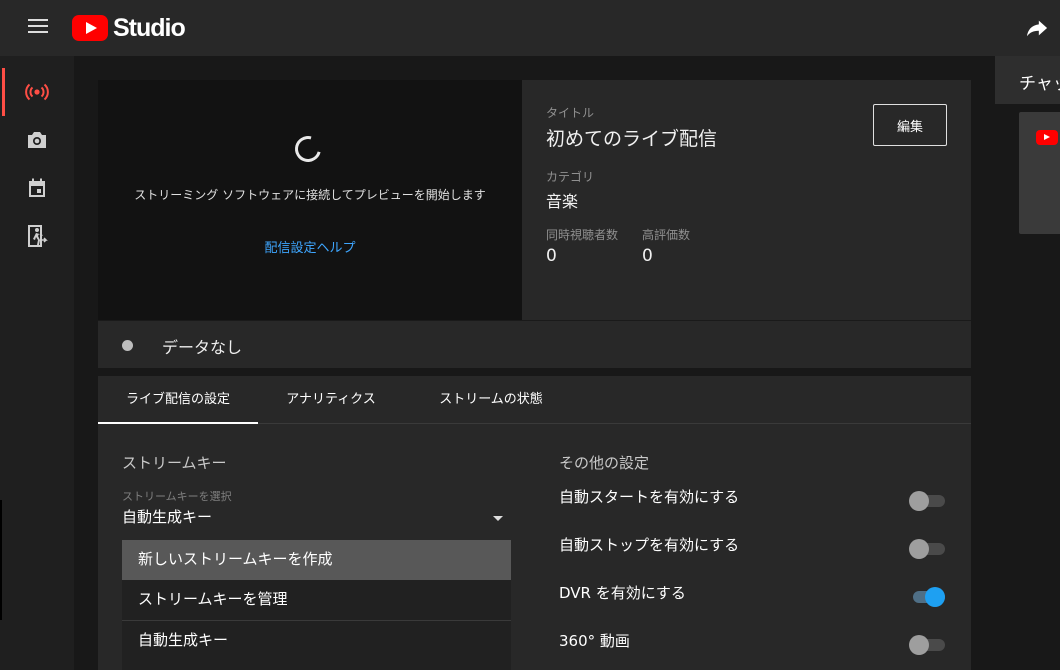 The width and height of the screenshot is (1060, 670). Describe the element at coordinates (753, 545) in the screenshot. I see `option-row-auto-stop: 自動ストップを有効にする` at that location.